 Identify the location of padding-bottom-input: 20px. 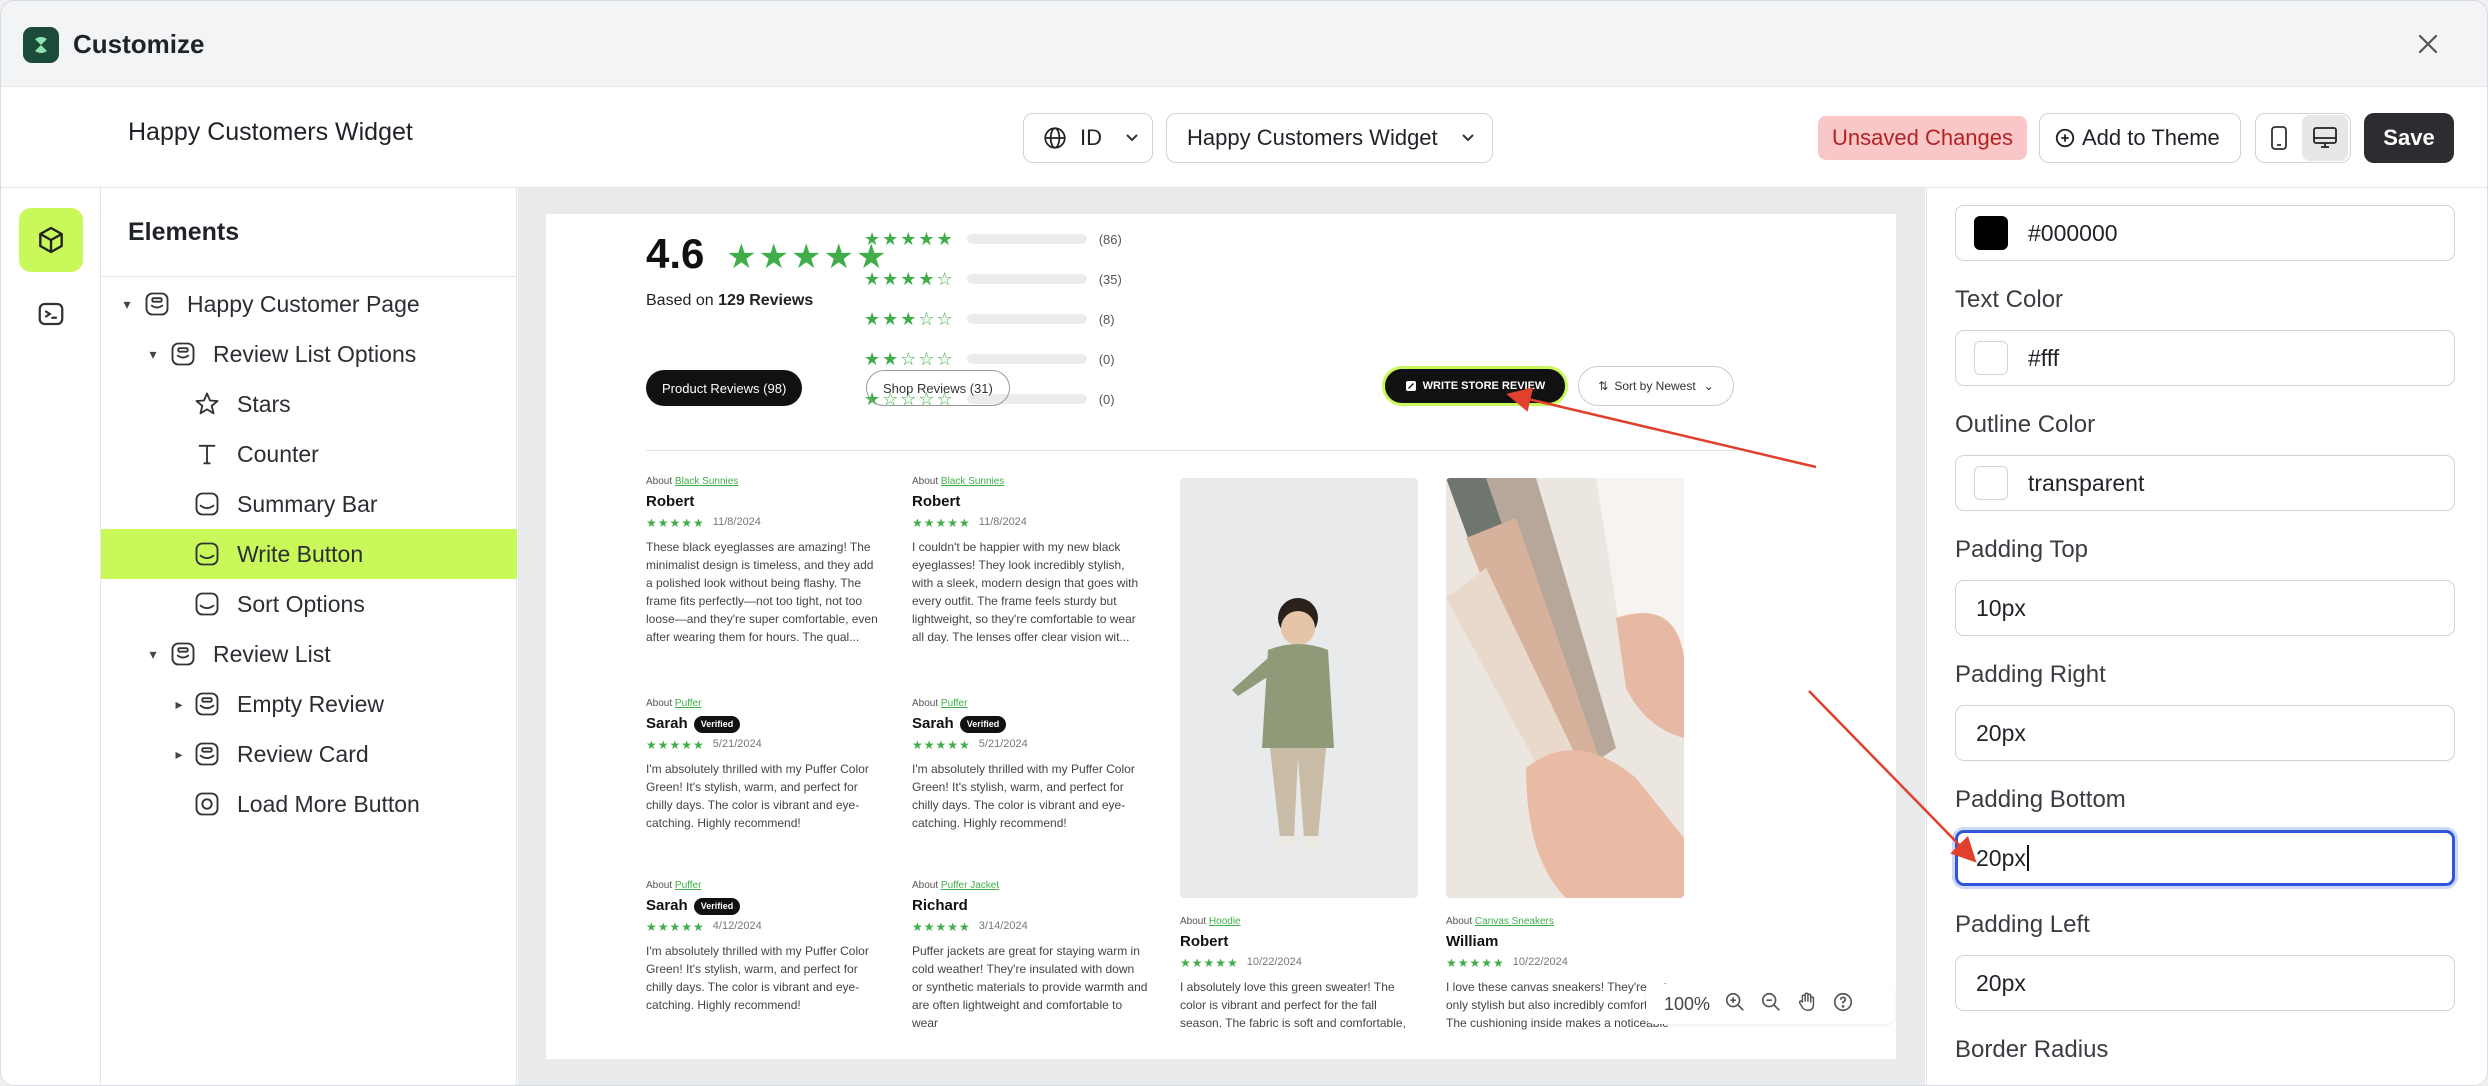
(2205, 858).